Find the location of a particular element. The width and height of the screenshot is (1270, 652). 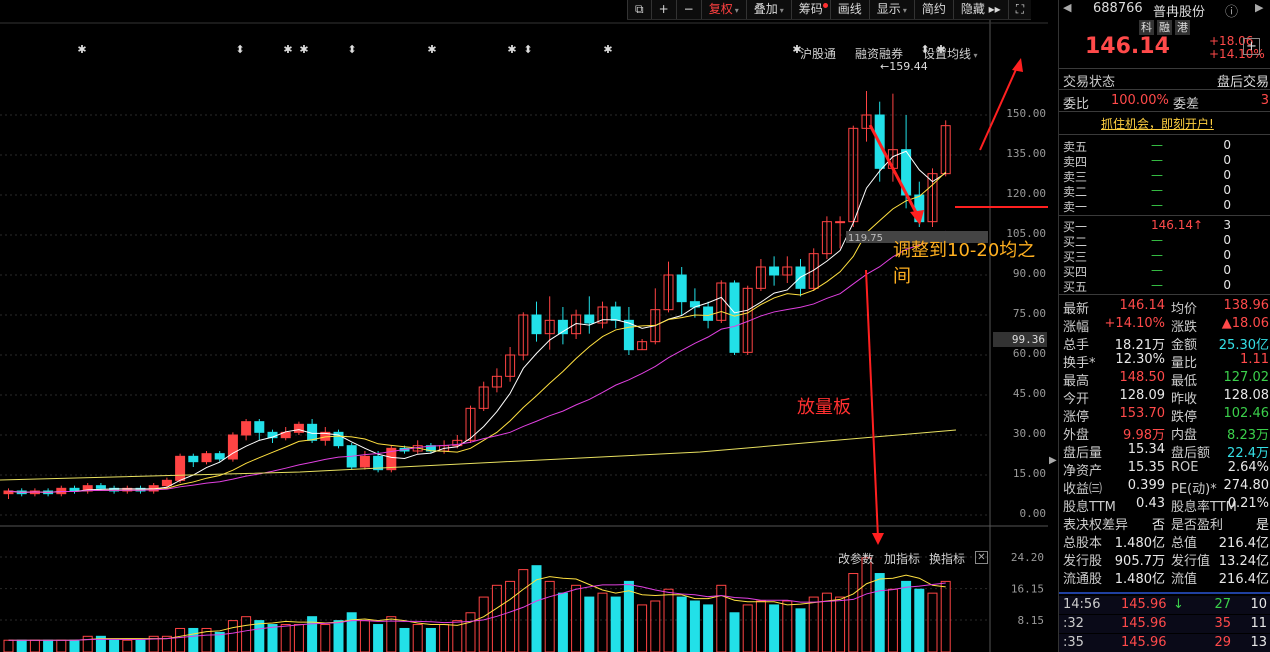

promo-text: 抓住机会，即刻开户! is located at coordinates (1157, 123).